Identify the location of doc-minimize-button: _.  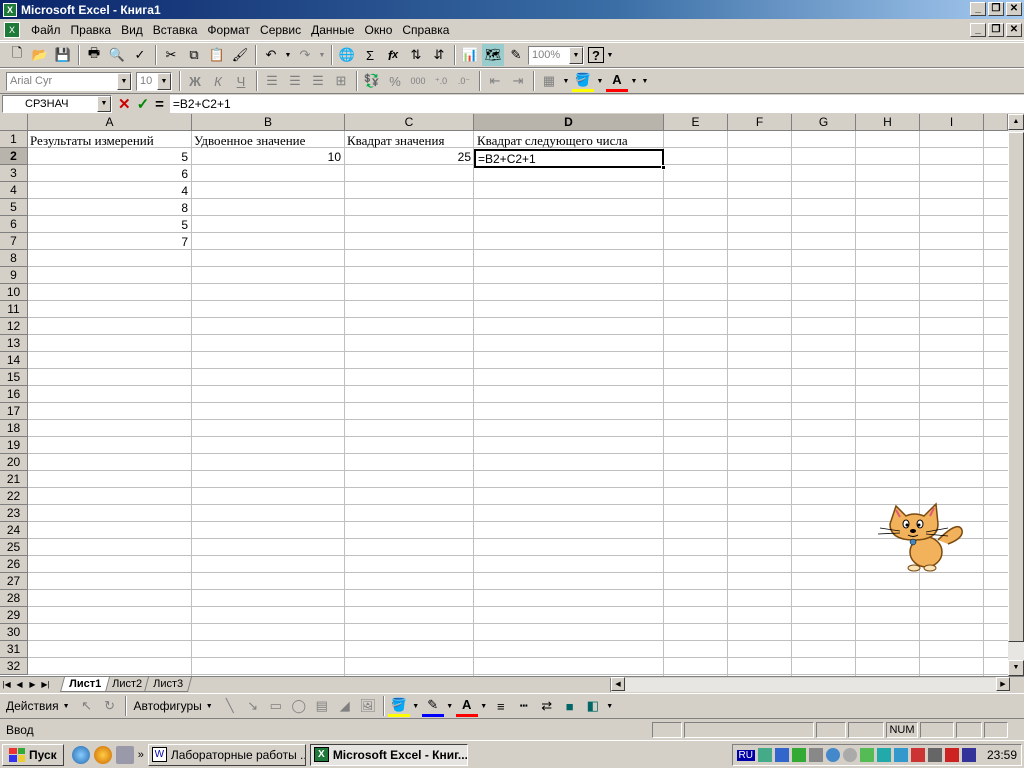
(978, 30).